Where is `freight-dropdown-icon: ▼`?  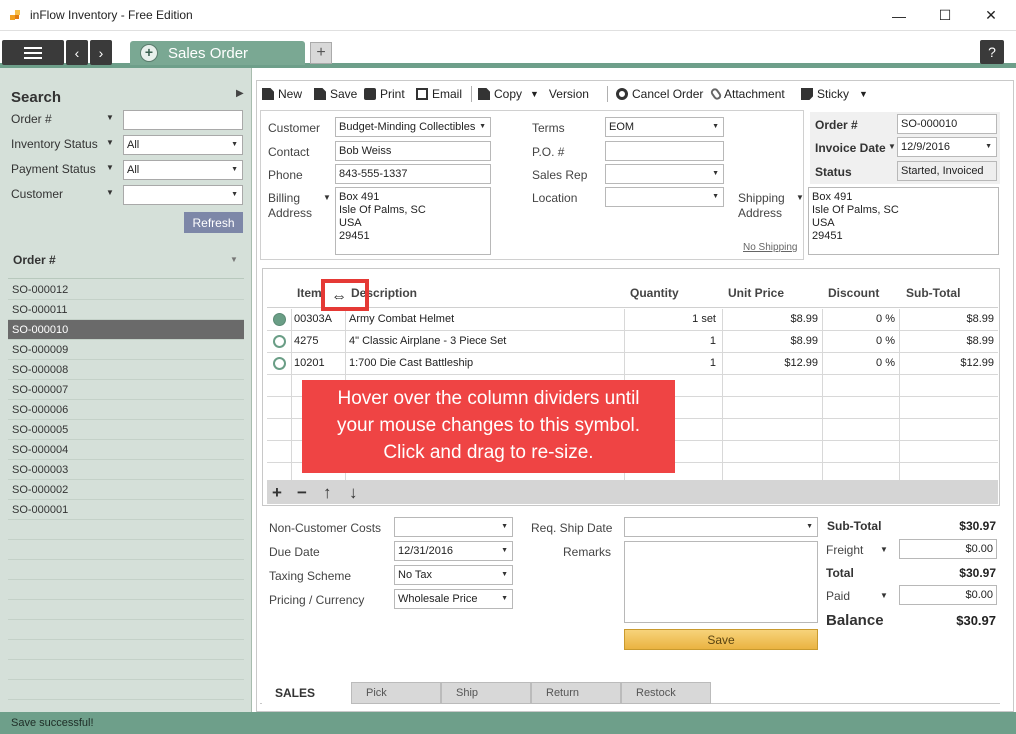
freight-dropdown-icon: ▼ is located at coordinates (884, 549).